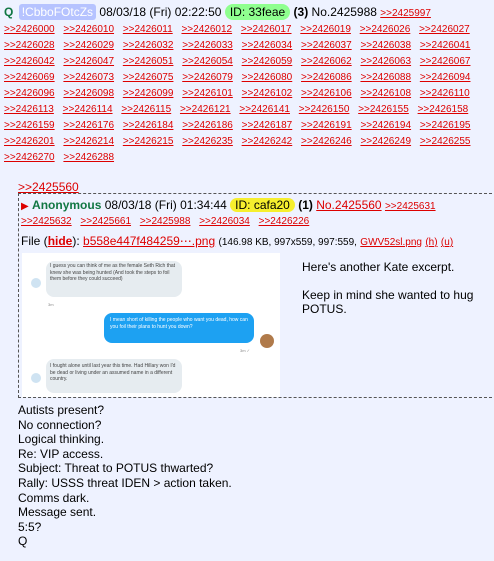 This screenshot has height=561, width=494. Describe the element at coordinates (326, 61) in the screenshot. I see `reply-link: >>2426062` at that location.